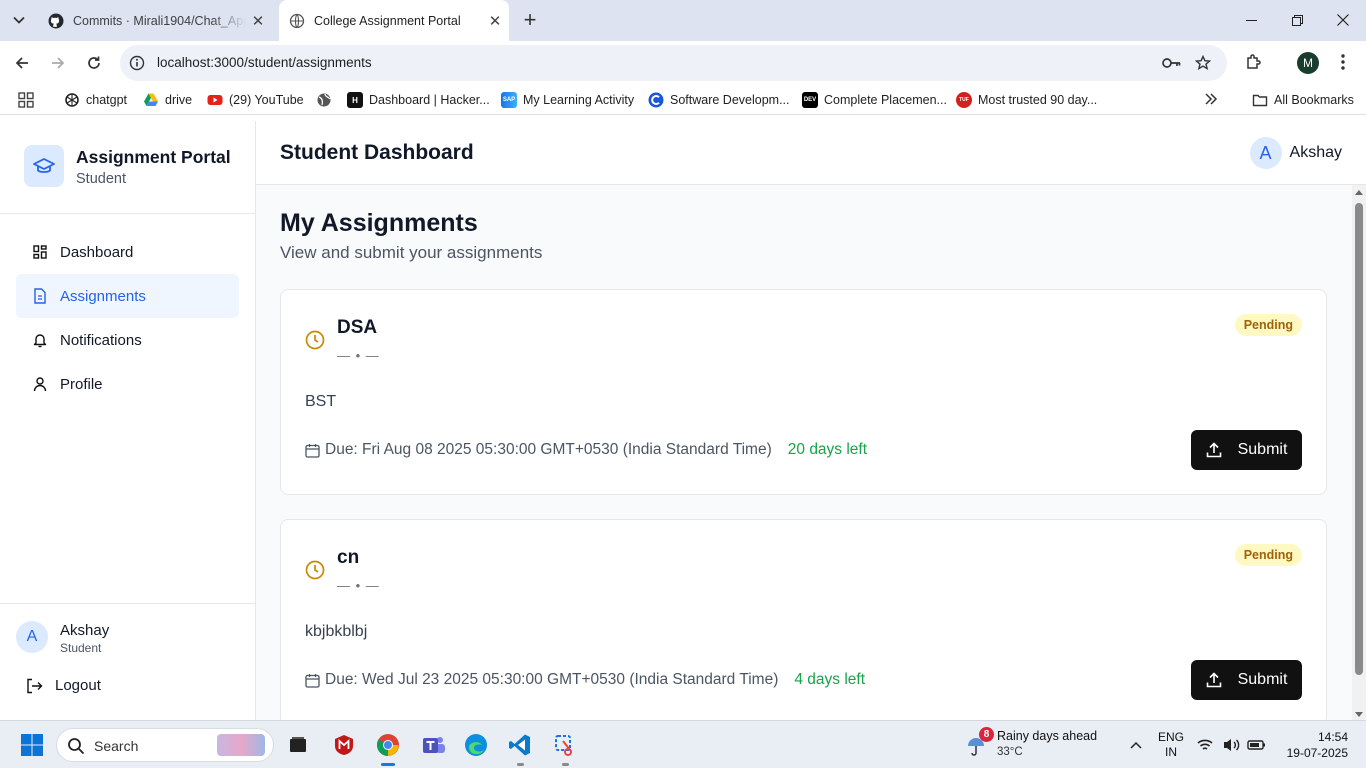 The image size is (1366, 768). I want to click on restore-icon, so click(1297, 20).